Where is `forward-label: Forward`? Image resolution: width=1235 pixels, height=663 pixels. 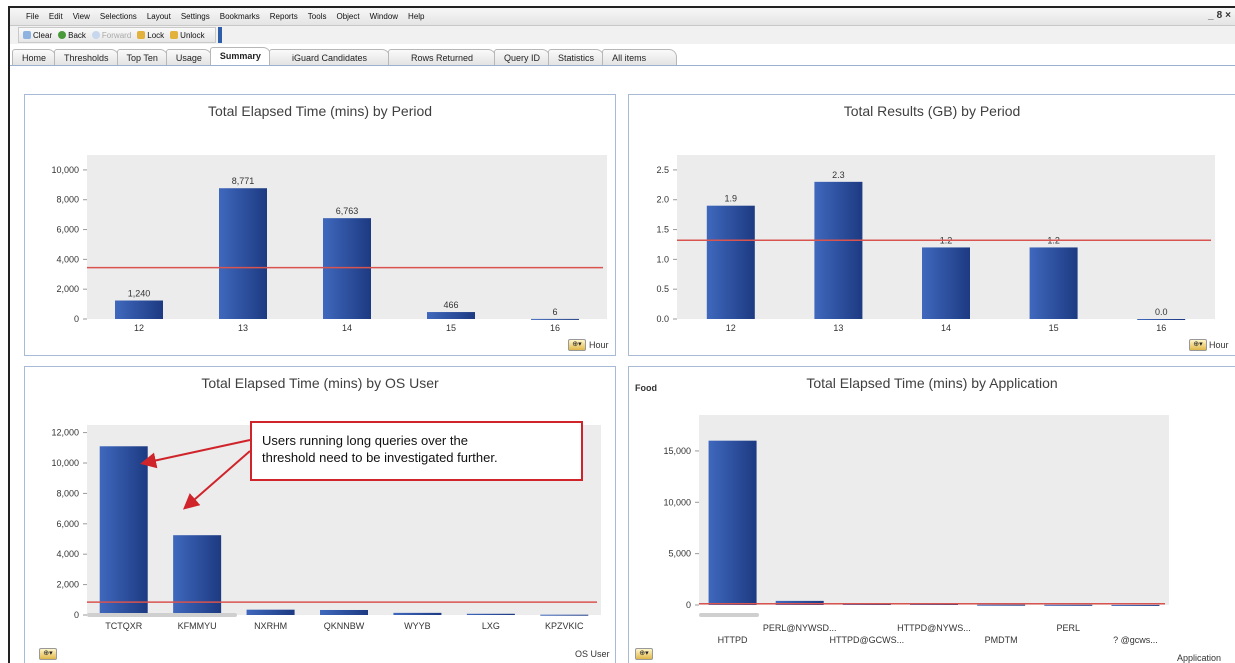 forward-label: Forward is located at coordinates (116, 35).